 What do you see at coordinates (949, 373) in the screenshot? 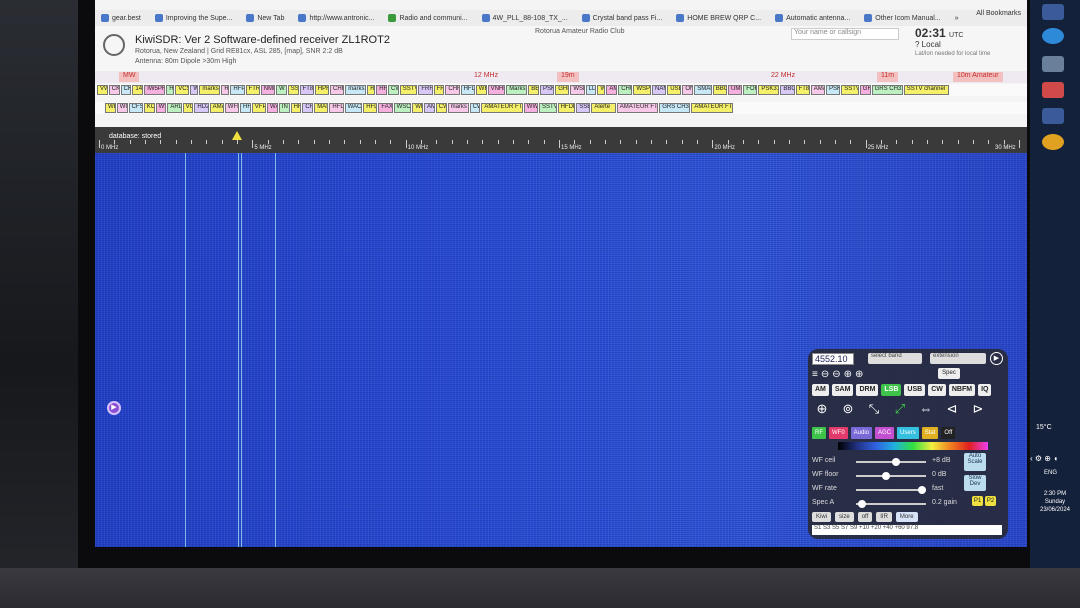
I see `spec-button: Spec` at bounding box center [949, 373].